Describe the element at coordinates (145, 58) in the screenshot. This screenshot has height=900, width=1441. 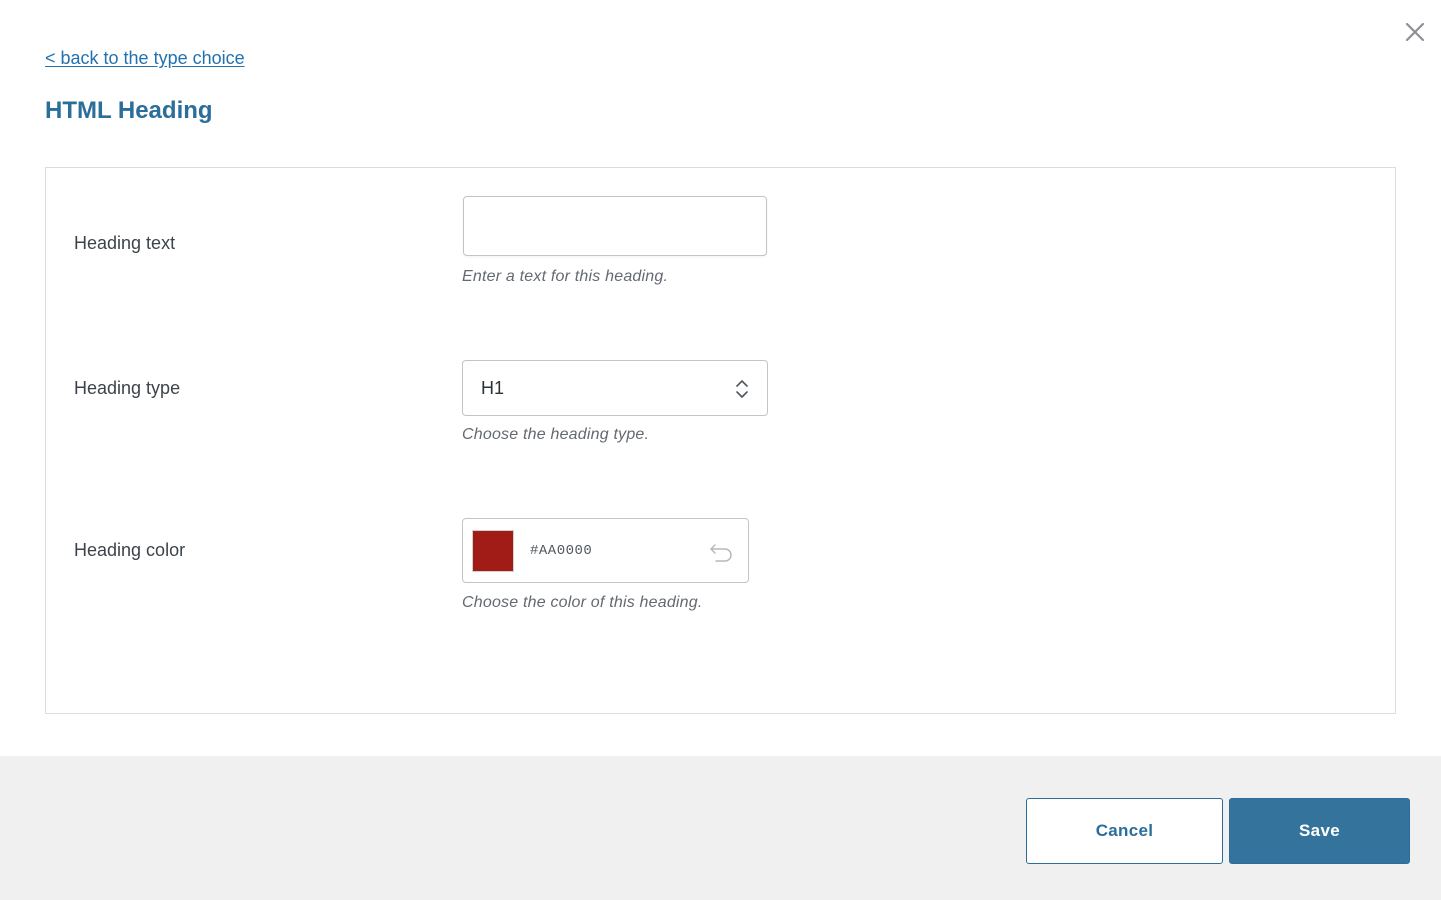
I see `back-to-type-choice-link: < back to the type choice` at that location.